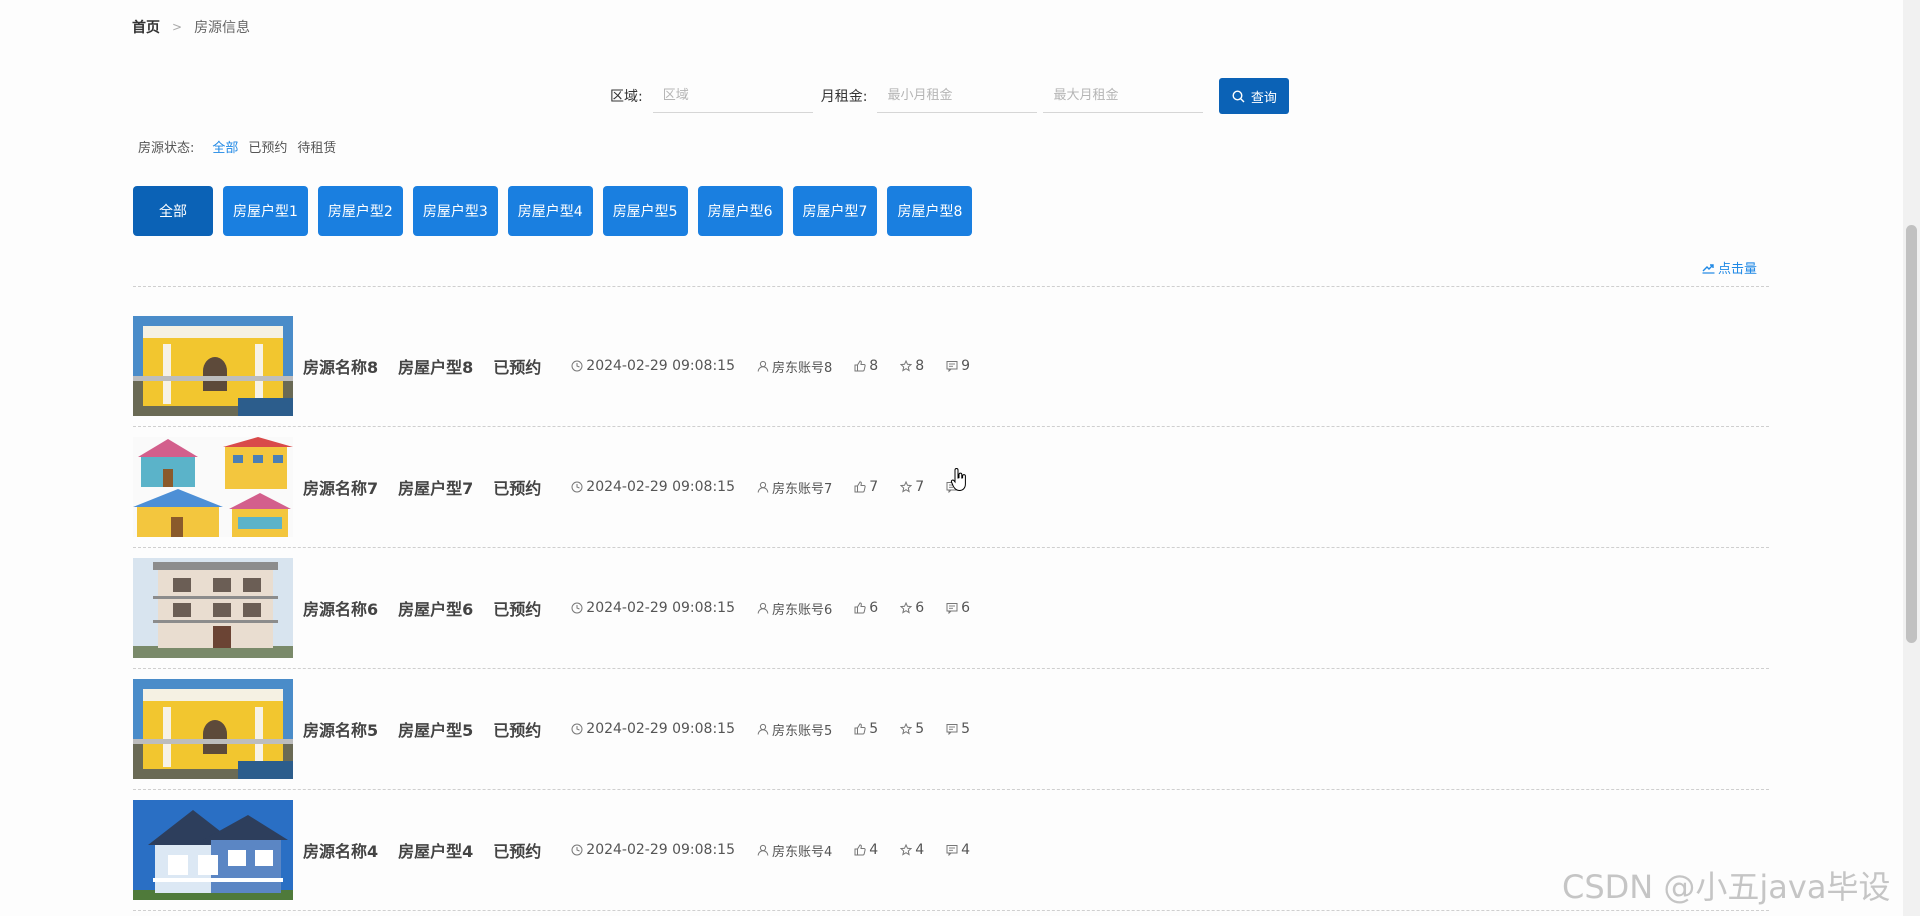 The height and width of the screenshot is (916, 1920). I want to click on listing-name: 房源名称7, so click(340, 487).